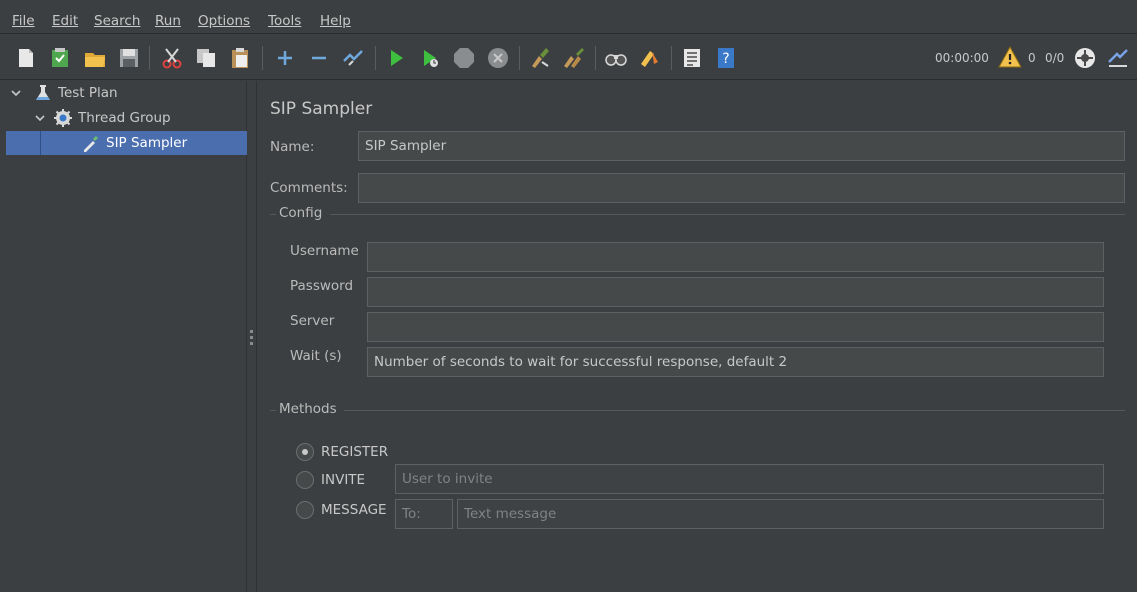 This screenshot has width=1137, height=592. What do you see at coordinates (735, 327) in the screenshot?
I see `server-field` at bounding box center [735, 327].